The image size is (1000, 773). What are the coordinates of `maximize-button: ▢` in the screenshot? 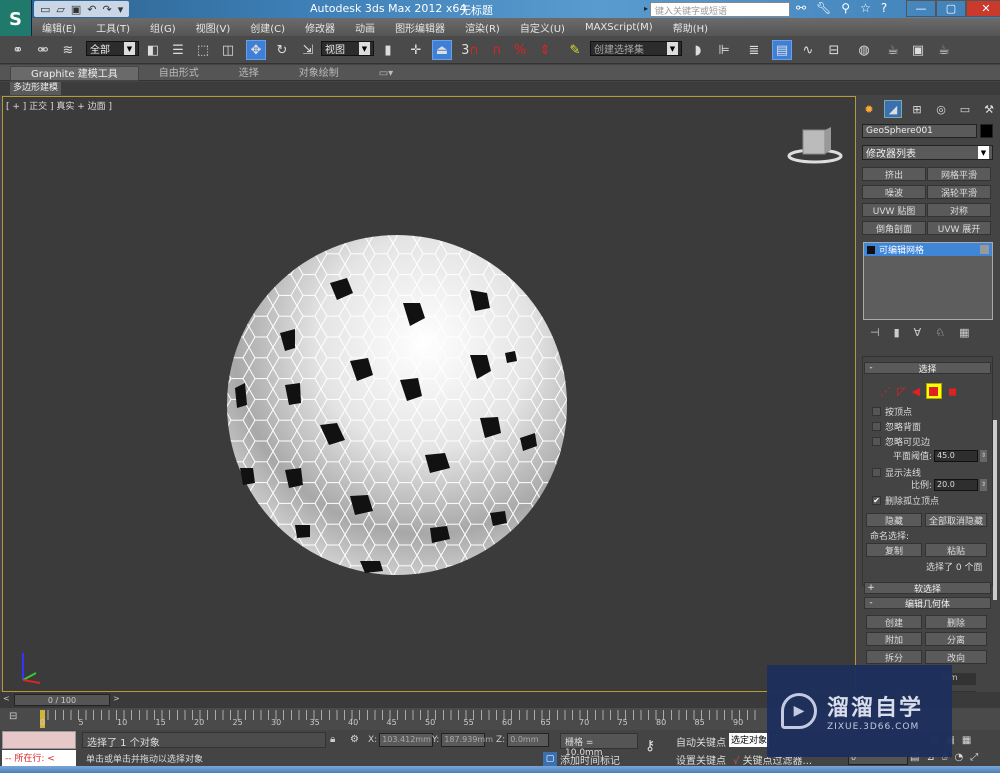 It's located at (951, 8).